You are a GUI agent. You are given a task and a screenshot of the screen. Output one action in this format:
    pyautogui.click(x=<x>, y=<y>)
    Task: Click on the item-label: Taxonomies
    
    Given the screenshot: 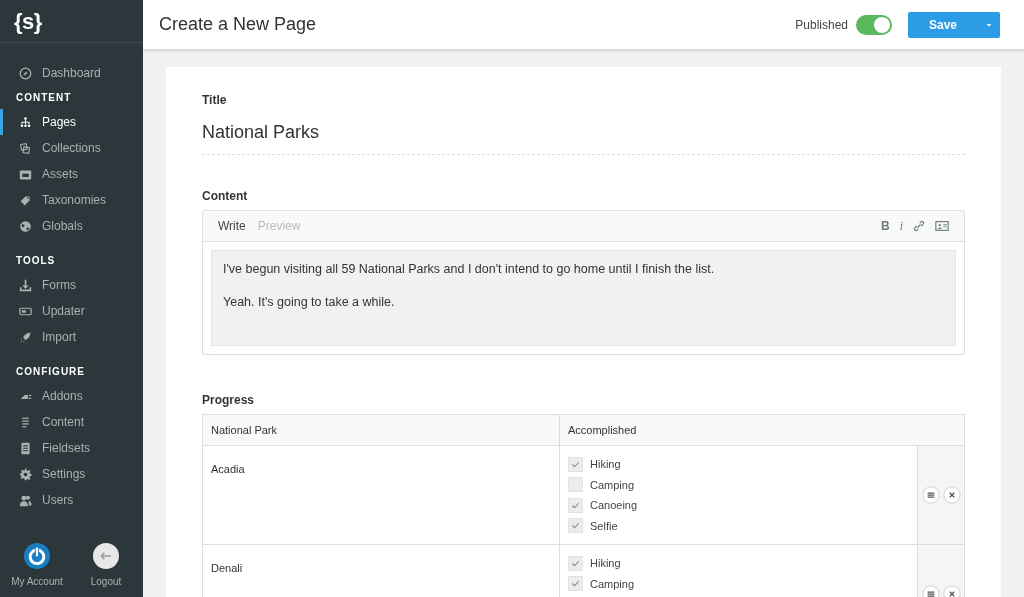 What is the action you would take?
    pyautogui.click(x=74, y=200)
    